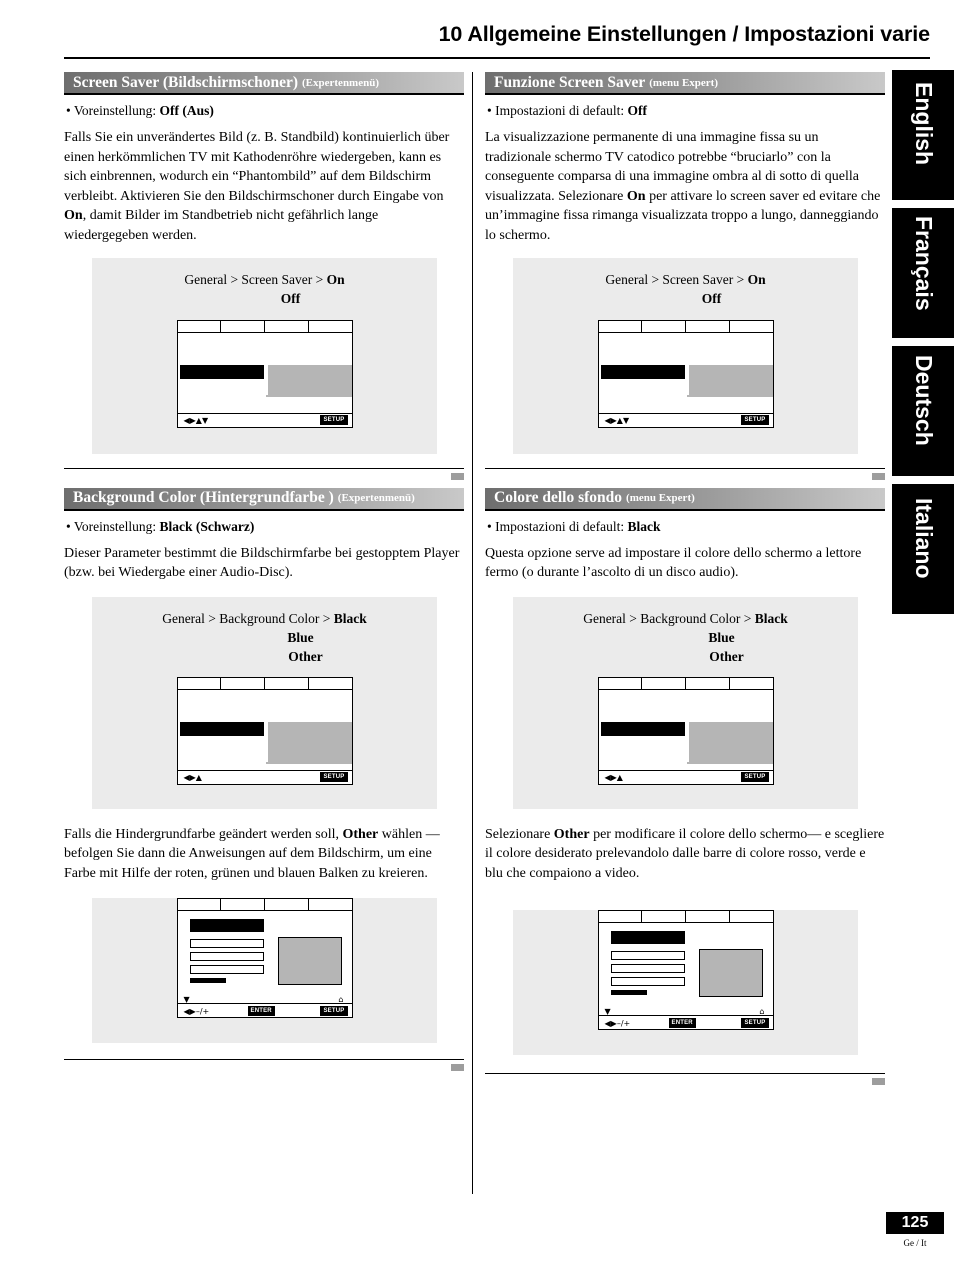 Image resolution: width=954 pixels, height=1272 pixels. I want to click on osd-mock-color-mixer-it: ▼ ◀▶–/+ ENTER SETUP ⌂, so click(685, 969).